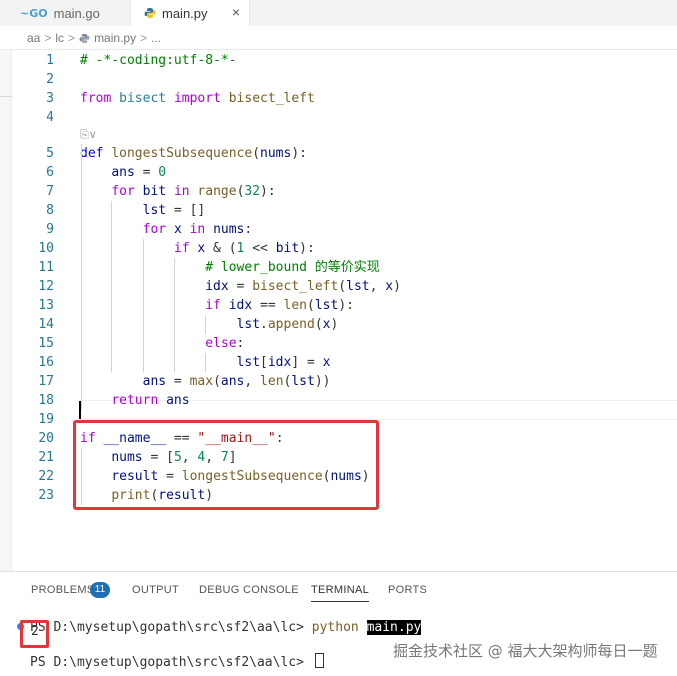 The image size is (677, 676). Describe the element at coordinates (338, 229) in the screenshot. I see `code-line: 9 for x in nums:` at that location.